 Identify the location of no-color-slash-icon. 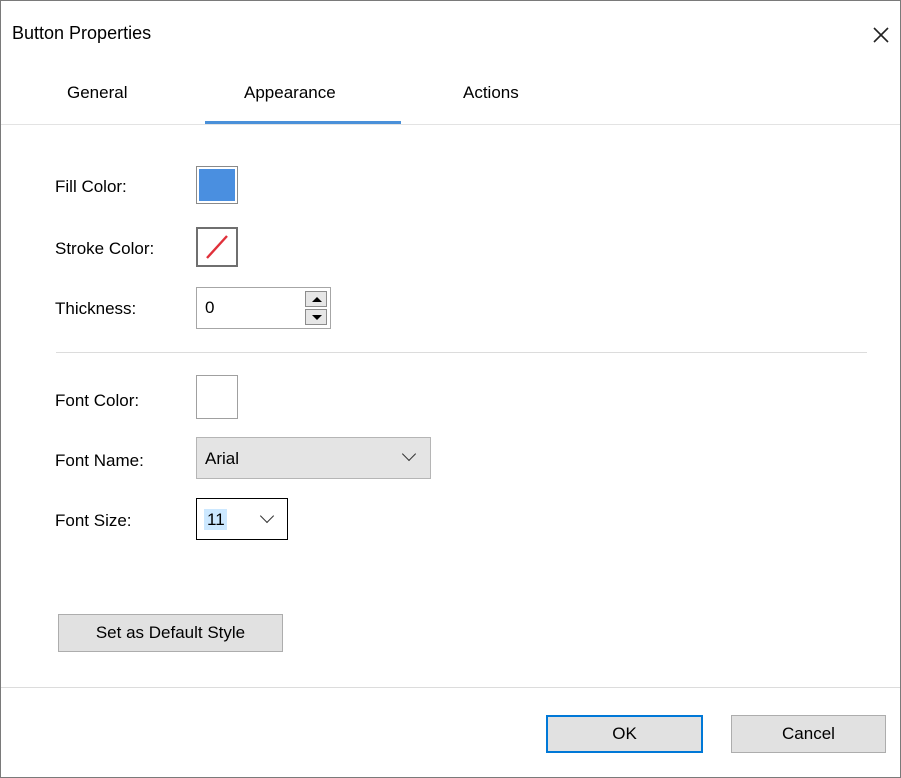
(217, 247).